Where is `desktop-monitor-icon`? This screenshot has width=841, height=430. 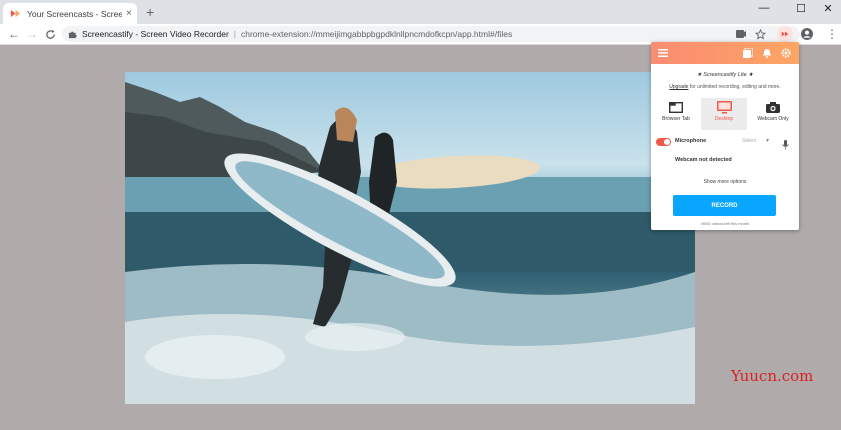 desktop-monitor-icon is located at coordinates (724, 107).